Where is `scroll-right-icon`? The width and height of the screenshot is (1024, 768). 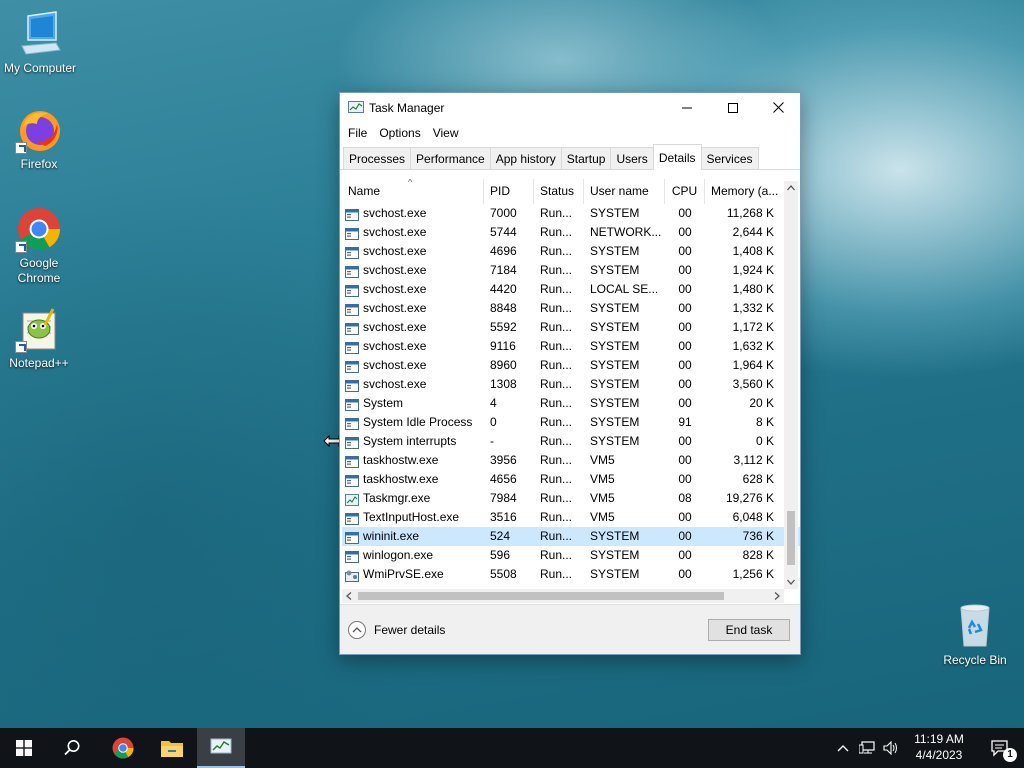 scroll-right-icon is located at coordinates (777, 596).